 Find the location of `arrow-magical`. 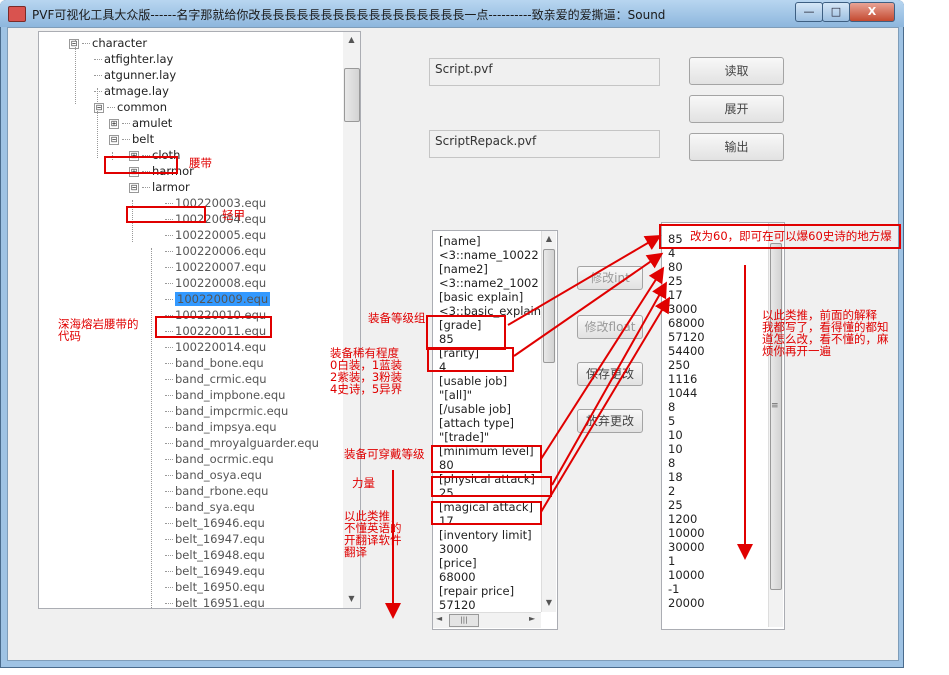

arrow-magical is located at coordinates (605, 404).